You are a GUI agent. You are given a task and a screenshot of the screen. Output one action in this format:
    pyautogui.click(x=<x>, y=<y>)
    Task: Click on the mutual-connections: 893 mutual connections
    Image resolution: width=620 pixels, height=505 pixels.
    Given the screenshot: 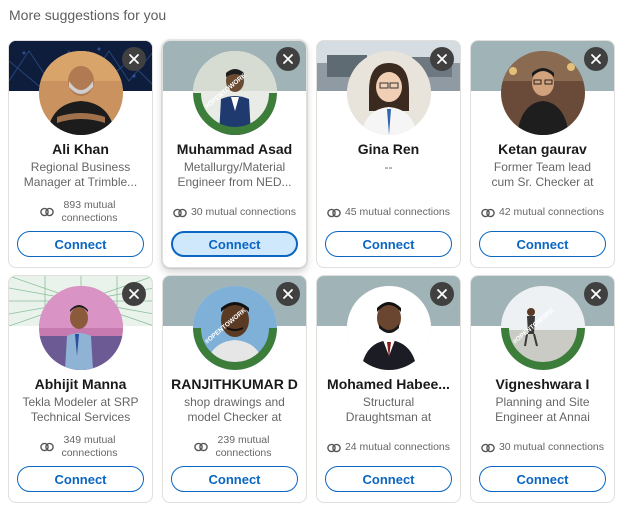 What is the action you would take?
    pyautogui.click(x=80, y=212)
    